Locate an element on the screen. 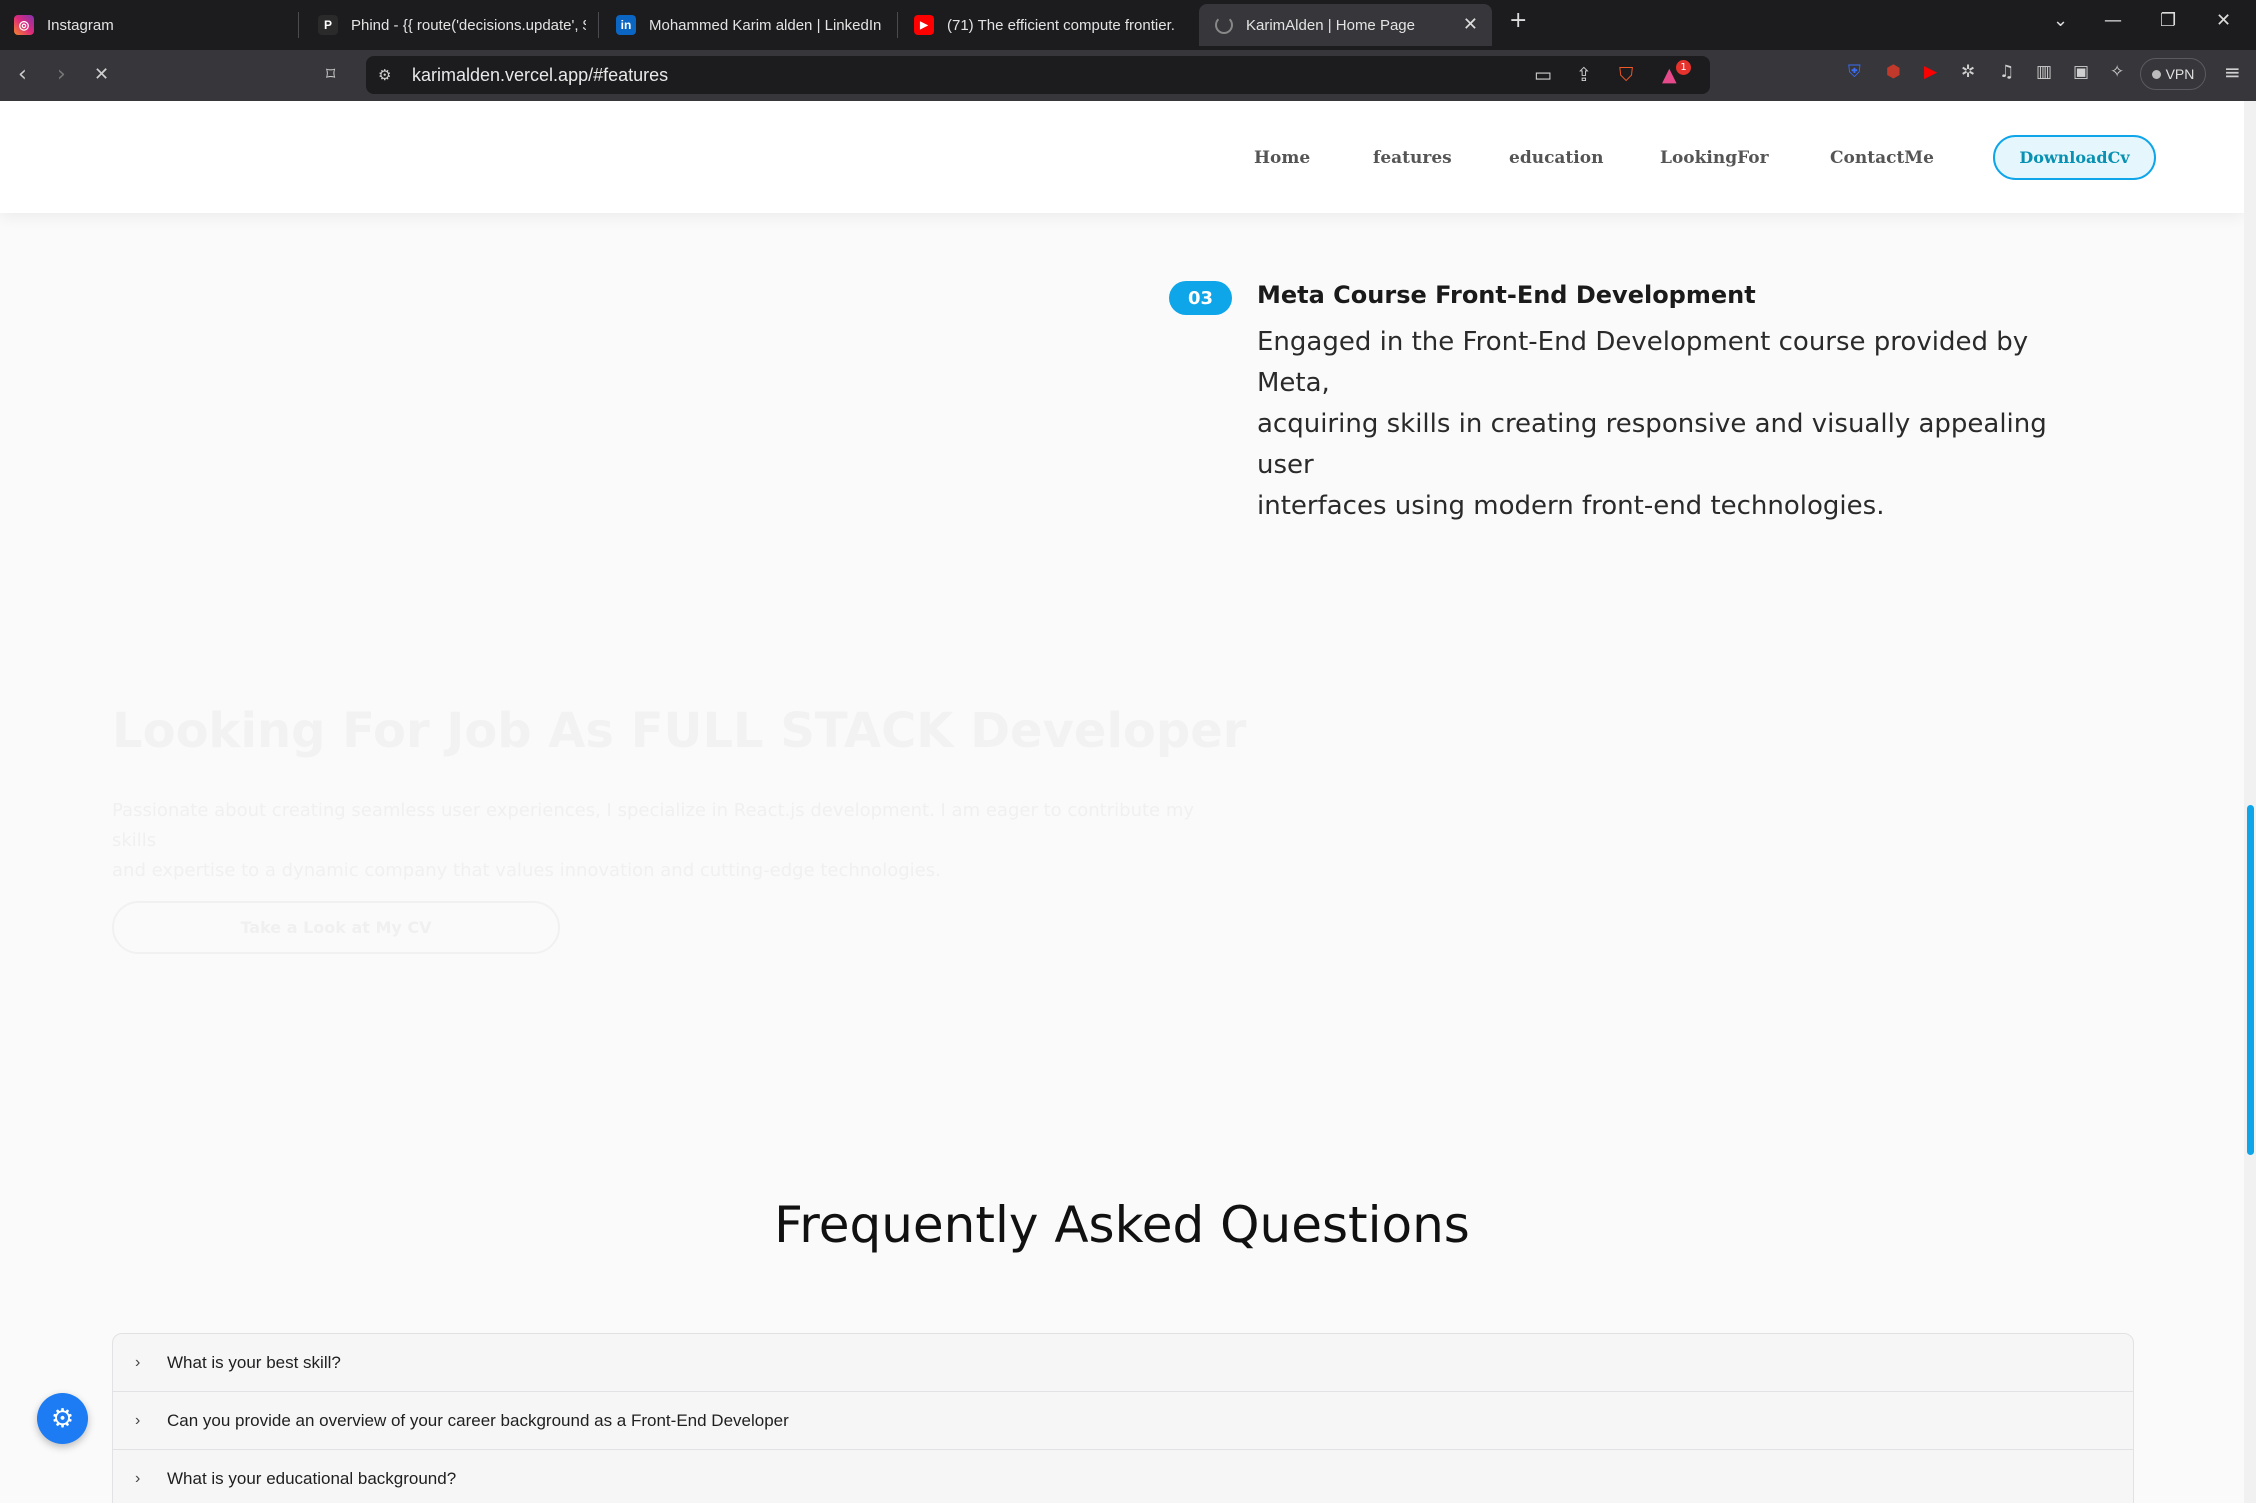 This screenshot has height=1503, width=2256. youtube-icon: ▶ is located at coordinates (924, 25).